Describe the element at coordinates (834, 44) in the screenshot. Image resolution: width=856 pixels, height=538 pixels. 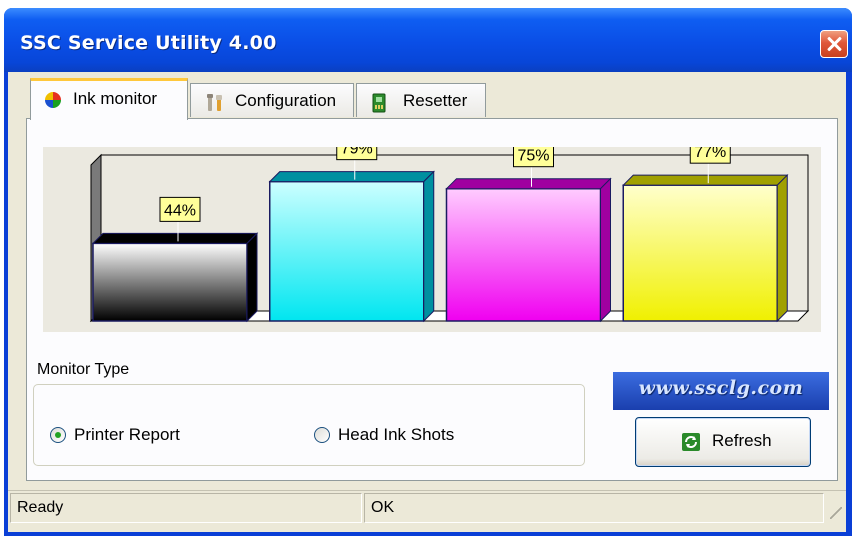
I see `close-button` at that location.